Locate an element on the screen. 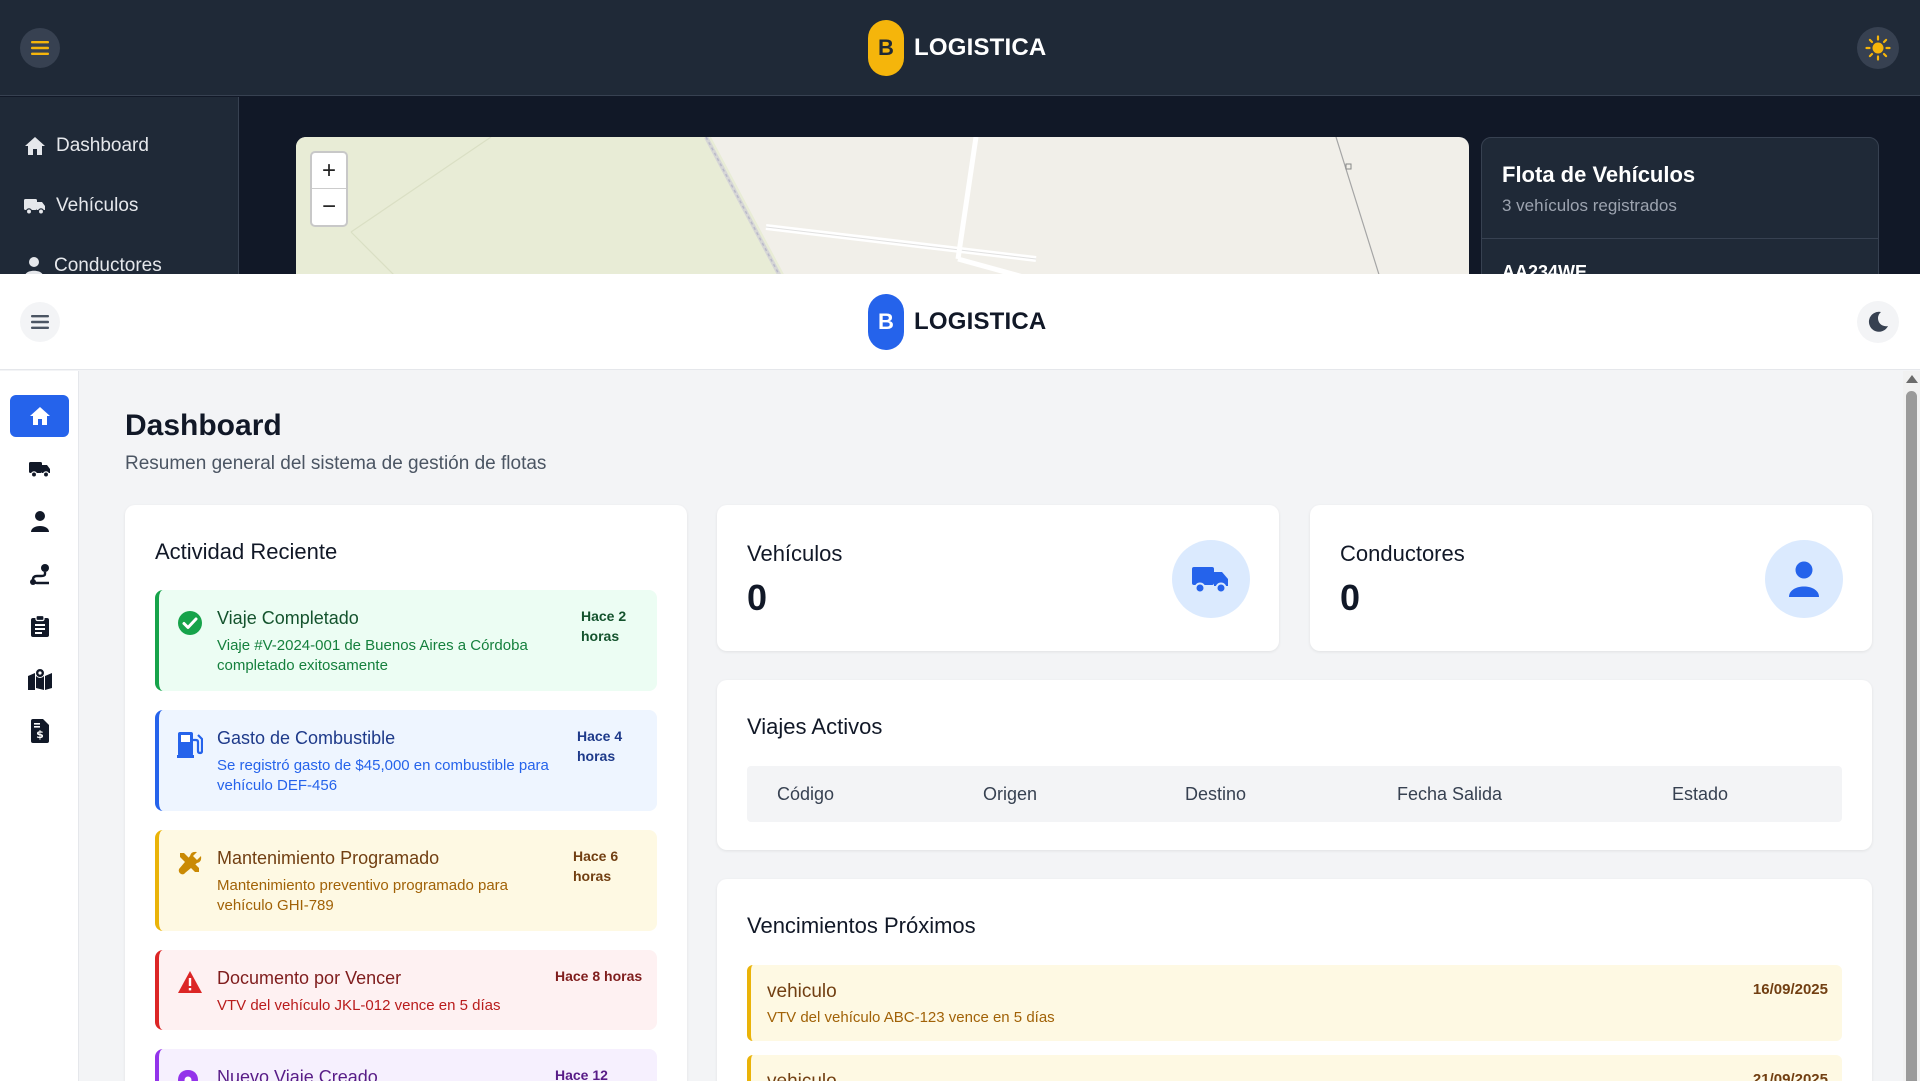 The width and height of the screenshot is (1920, 1081). activity-time: Hace 12 is located at coordinates (581, 1074).